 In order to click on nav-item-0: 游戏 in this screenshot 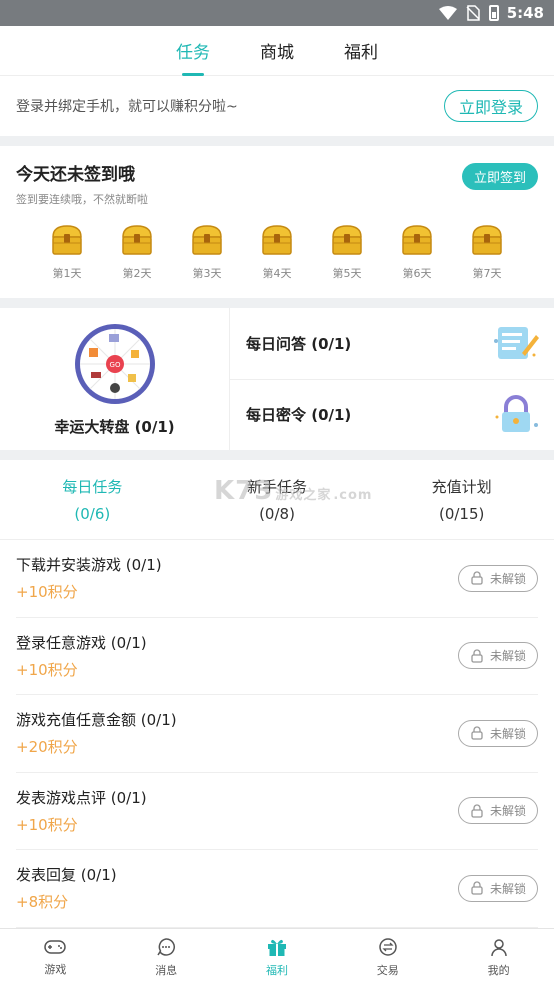, I will do `click(55, 957)`.